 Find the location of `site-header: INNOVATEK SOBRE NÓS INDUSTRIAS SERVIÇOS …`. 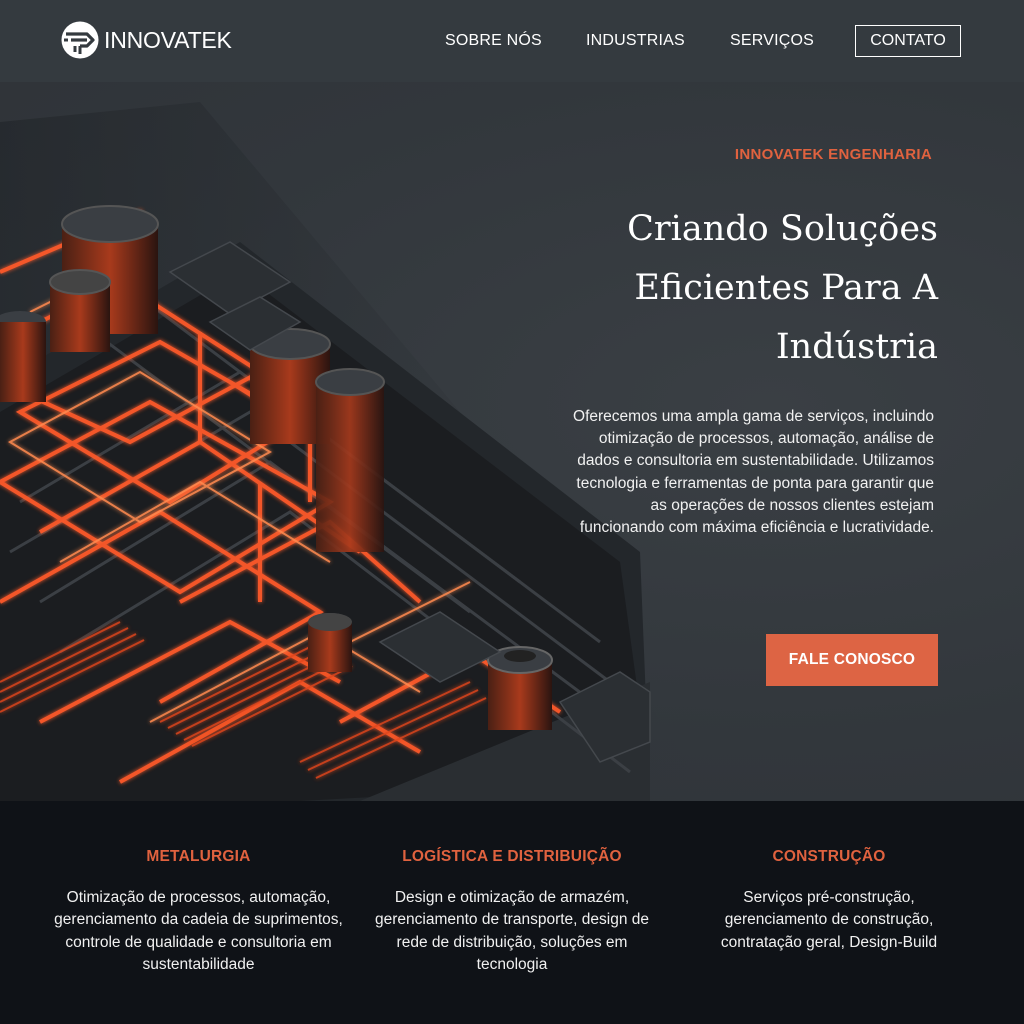

site-header: INNOVATEK SOBRE NÓS INDUSTRIAS SERVIÇOS … is located at coordinates (512, 41).